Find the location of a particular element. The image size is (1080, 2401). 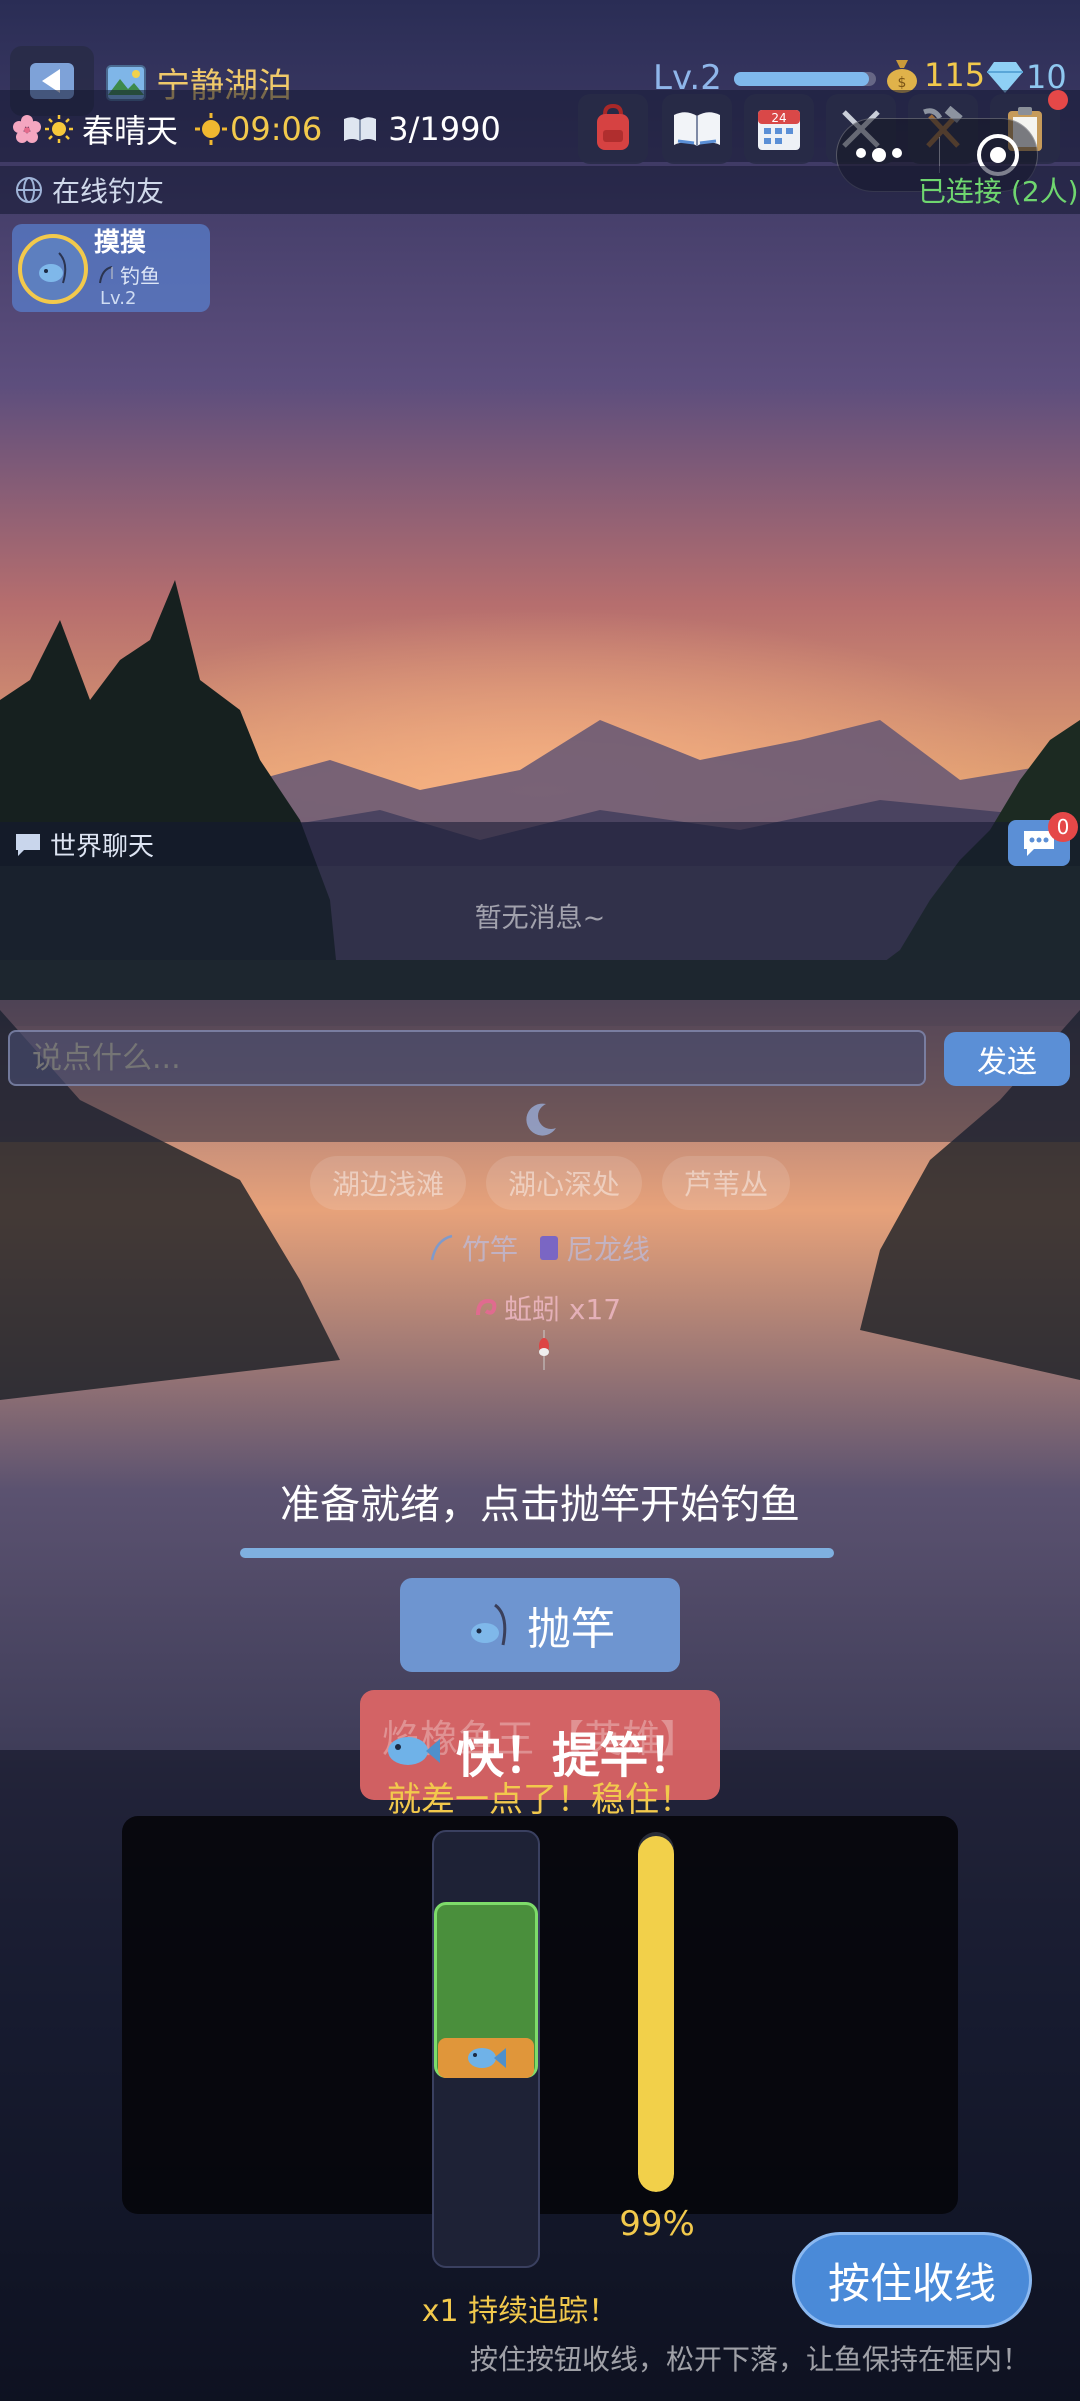

rod-name: 竹竿 is located at coordinates (490, 1249).